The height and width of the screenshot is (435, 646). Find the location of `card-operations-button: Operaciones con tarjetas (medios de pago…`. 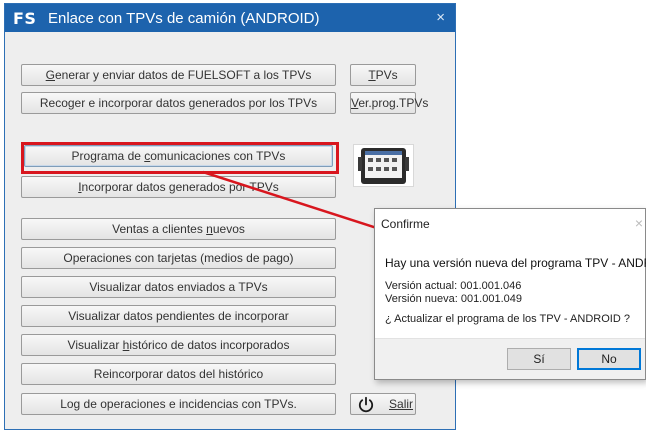

card-operations-button: Operaciones con tarjetas (medios de pago… is located at coordinates (178, 258).